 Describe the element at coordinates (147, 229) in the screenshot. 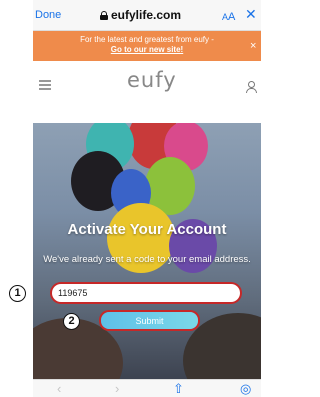

I see `activate-title: Activate Your Account` at that location.